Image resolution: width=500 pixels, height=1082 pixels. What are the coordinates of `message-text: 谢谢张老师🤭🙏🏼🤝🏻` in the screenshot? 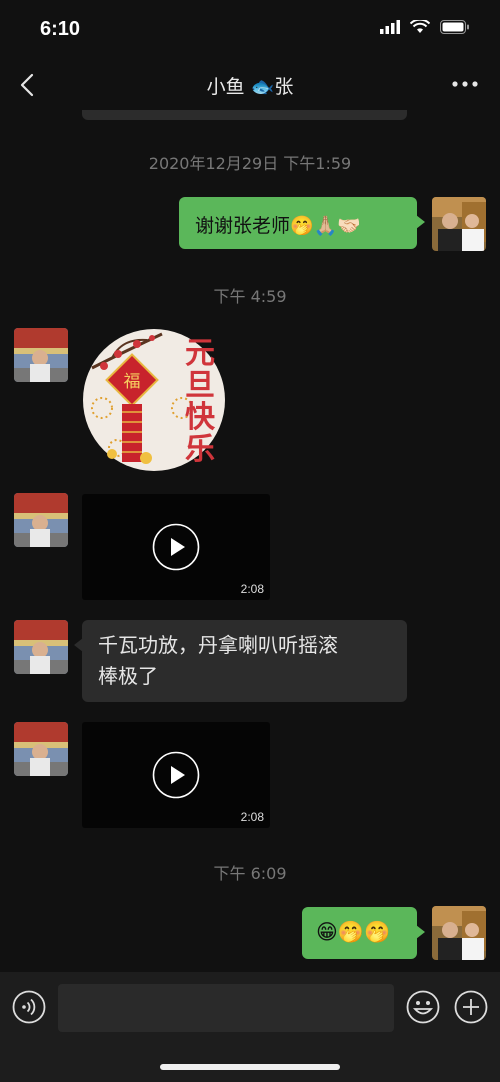 It's located at (278, 226).